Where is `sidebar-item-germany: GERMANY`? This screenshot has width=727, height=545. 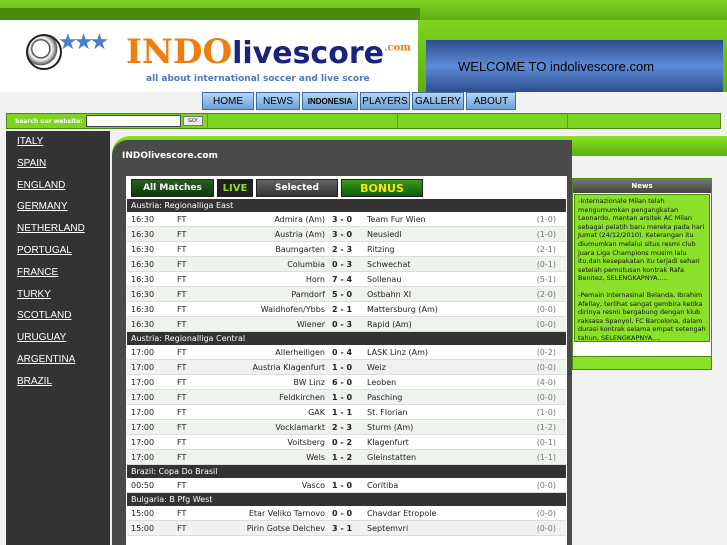
sidebar-item-germany: GERMANY is located at coordinates (58, 207).